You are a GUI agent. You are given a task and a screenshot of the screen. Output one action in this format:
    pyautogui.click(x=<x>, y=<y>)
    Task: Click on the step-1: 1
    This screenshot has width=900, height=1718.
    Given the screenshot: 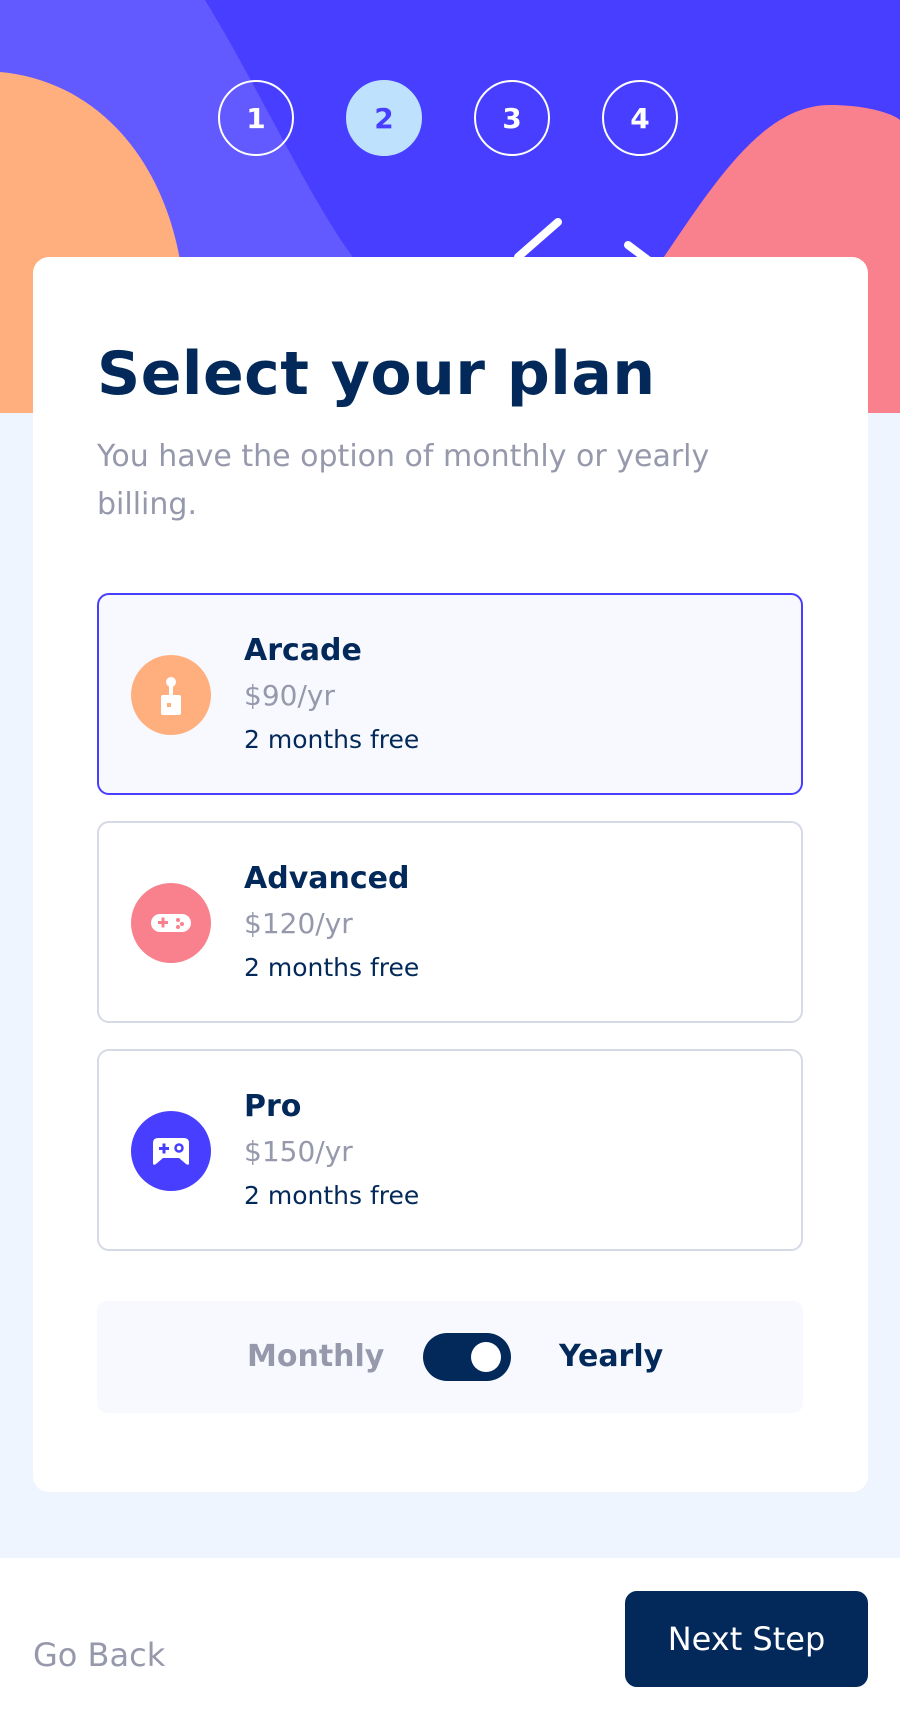 What is the action you would take?
    pyautogui.click(x=256, y=118)
    